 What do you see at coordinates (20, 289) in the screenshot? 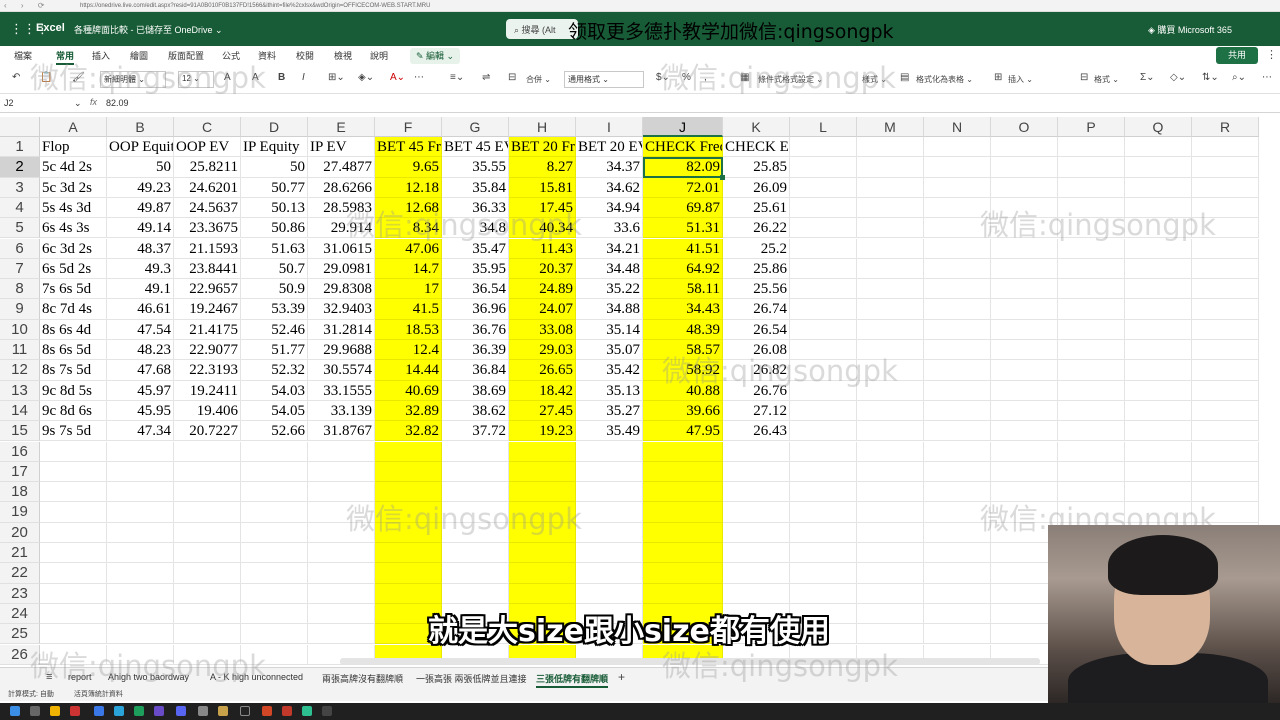
I see `row-header-8: 8` at bounding box center [20, 289].